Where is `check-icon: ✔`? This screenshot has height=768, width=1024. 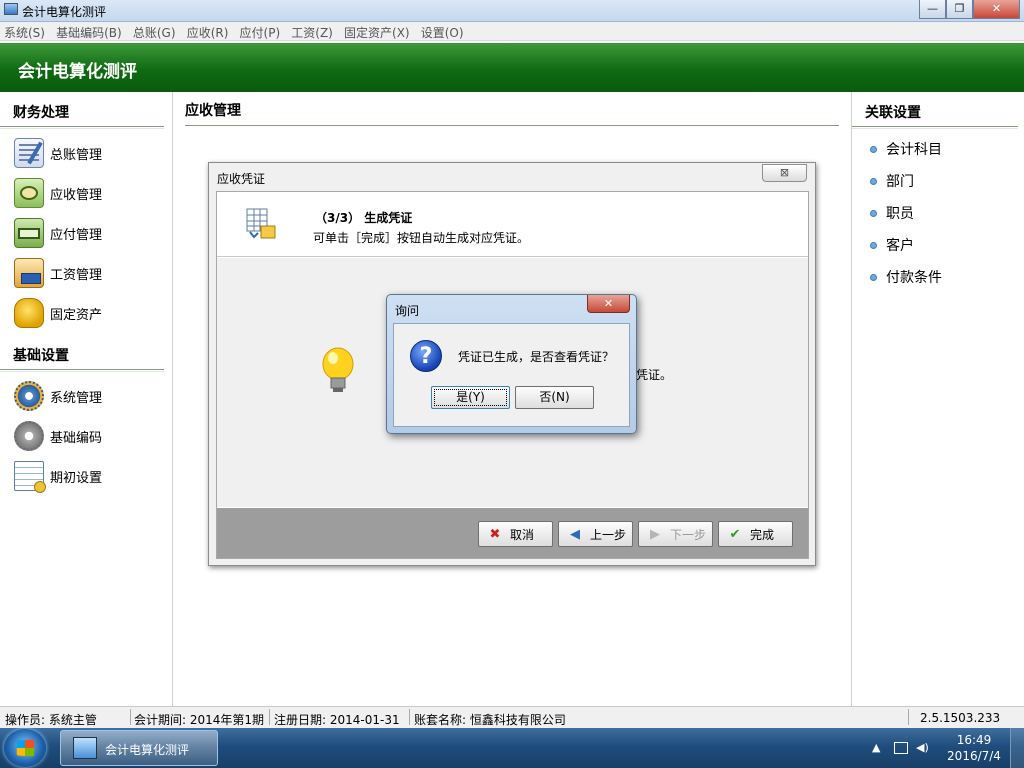 check-icon: ✔ is located at coordinates (735, 534).